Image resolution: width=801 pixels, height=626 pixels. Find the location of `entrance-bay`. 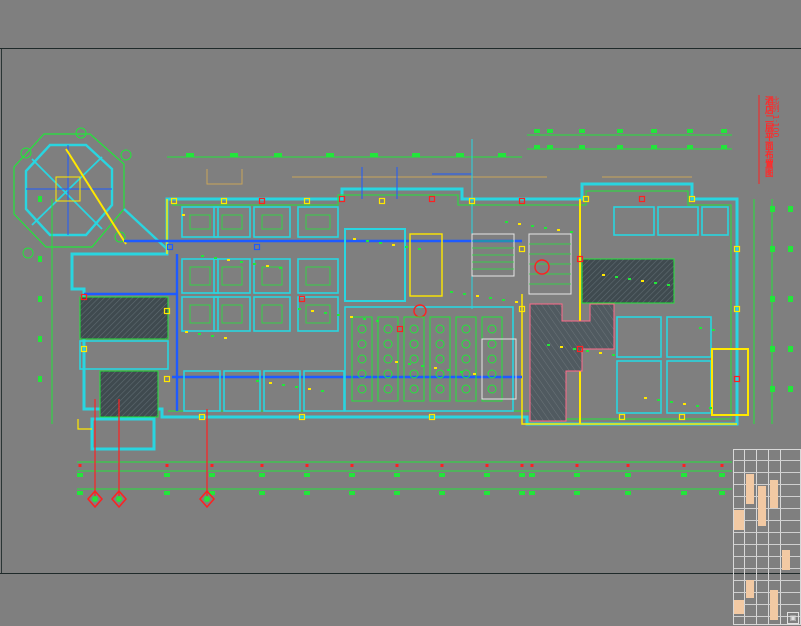

entrance-bay is located at coordinates (116, 434).